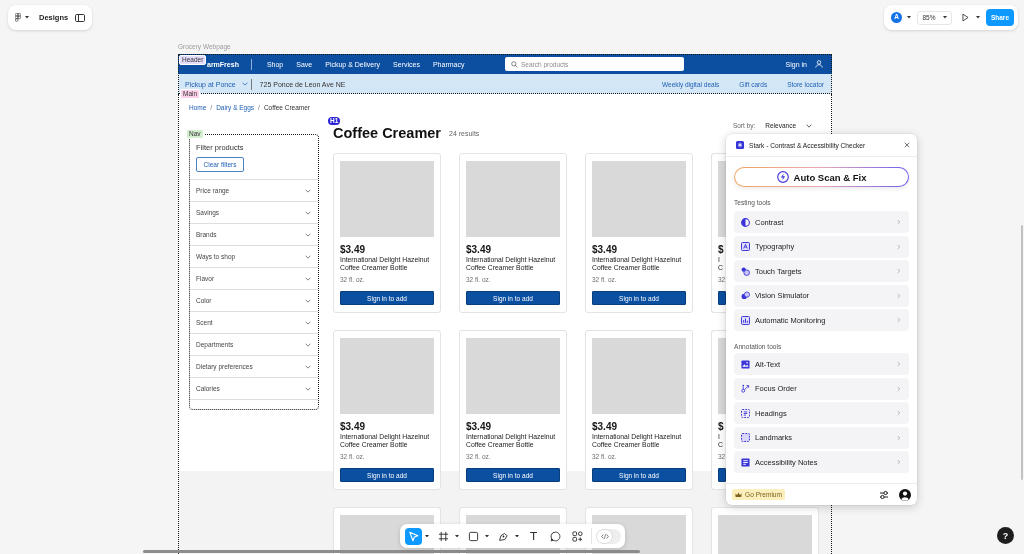 Image resolution: width=1024 pixels, height=554 pixels. What do you see at coordinates (391, 551) in the screenshot?
I see `horizontal-scrollbar` at bounding box center [391, 551].